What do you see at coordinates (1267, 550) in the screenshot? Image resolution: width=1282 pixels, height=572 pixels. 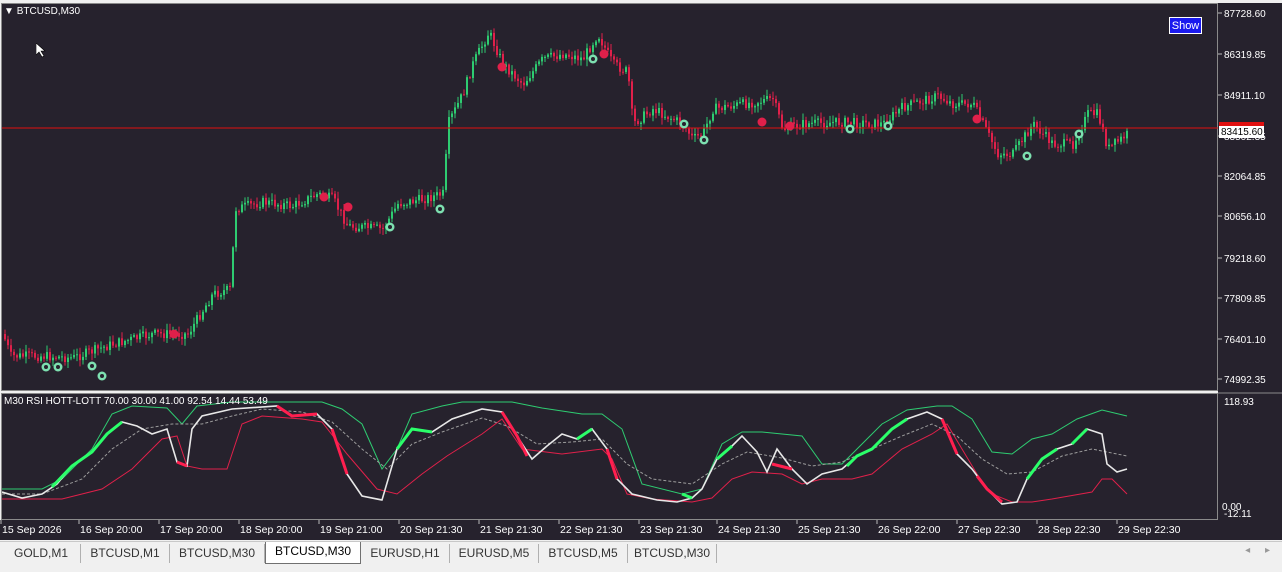 I see `scroll-right-icon: ▸` at bounding box center [1267, 550].